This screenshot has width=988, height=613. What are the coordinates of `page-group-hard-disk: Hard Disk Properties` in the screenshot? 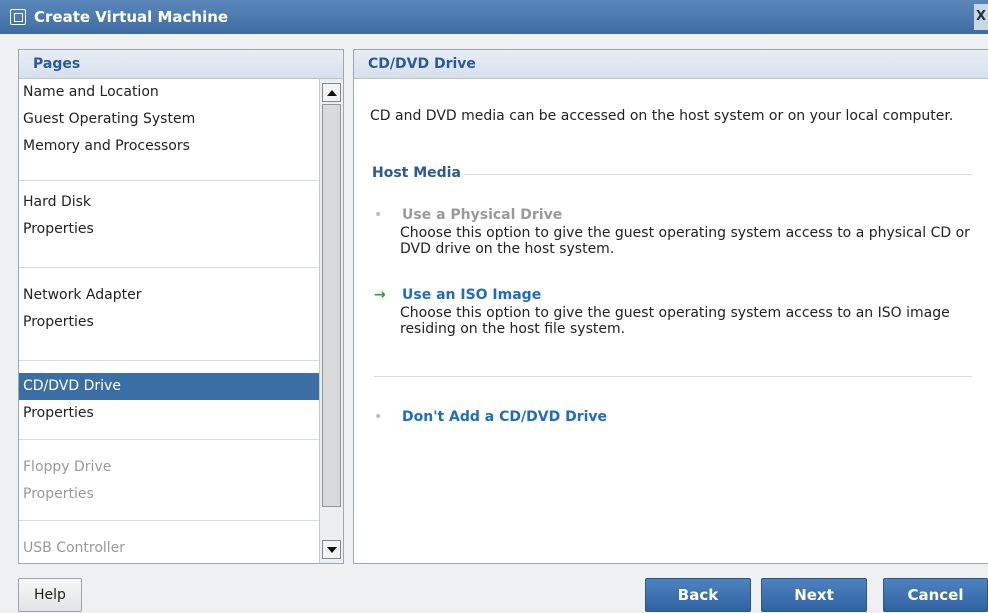 It's located at (169, 224).